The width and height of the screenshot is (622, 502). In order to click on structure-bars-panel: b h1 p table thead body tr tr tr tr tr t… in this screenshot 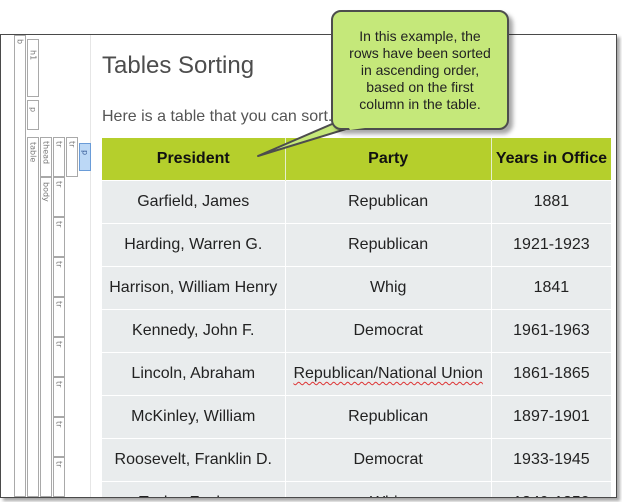, I will do `click(46, 266)`.